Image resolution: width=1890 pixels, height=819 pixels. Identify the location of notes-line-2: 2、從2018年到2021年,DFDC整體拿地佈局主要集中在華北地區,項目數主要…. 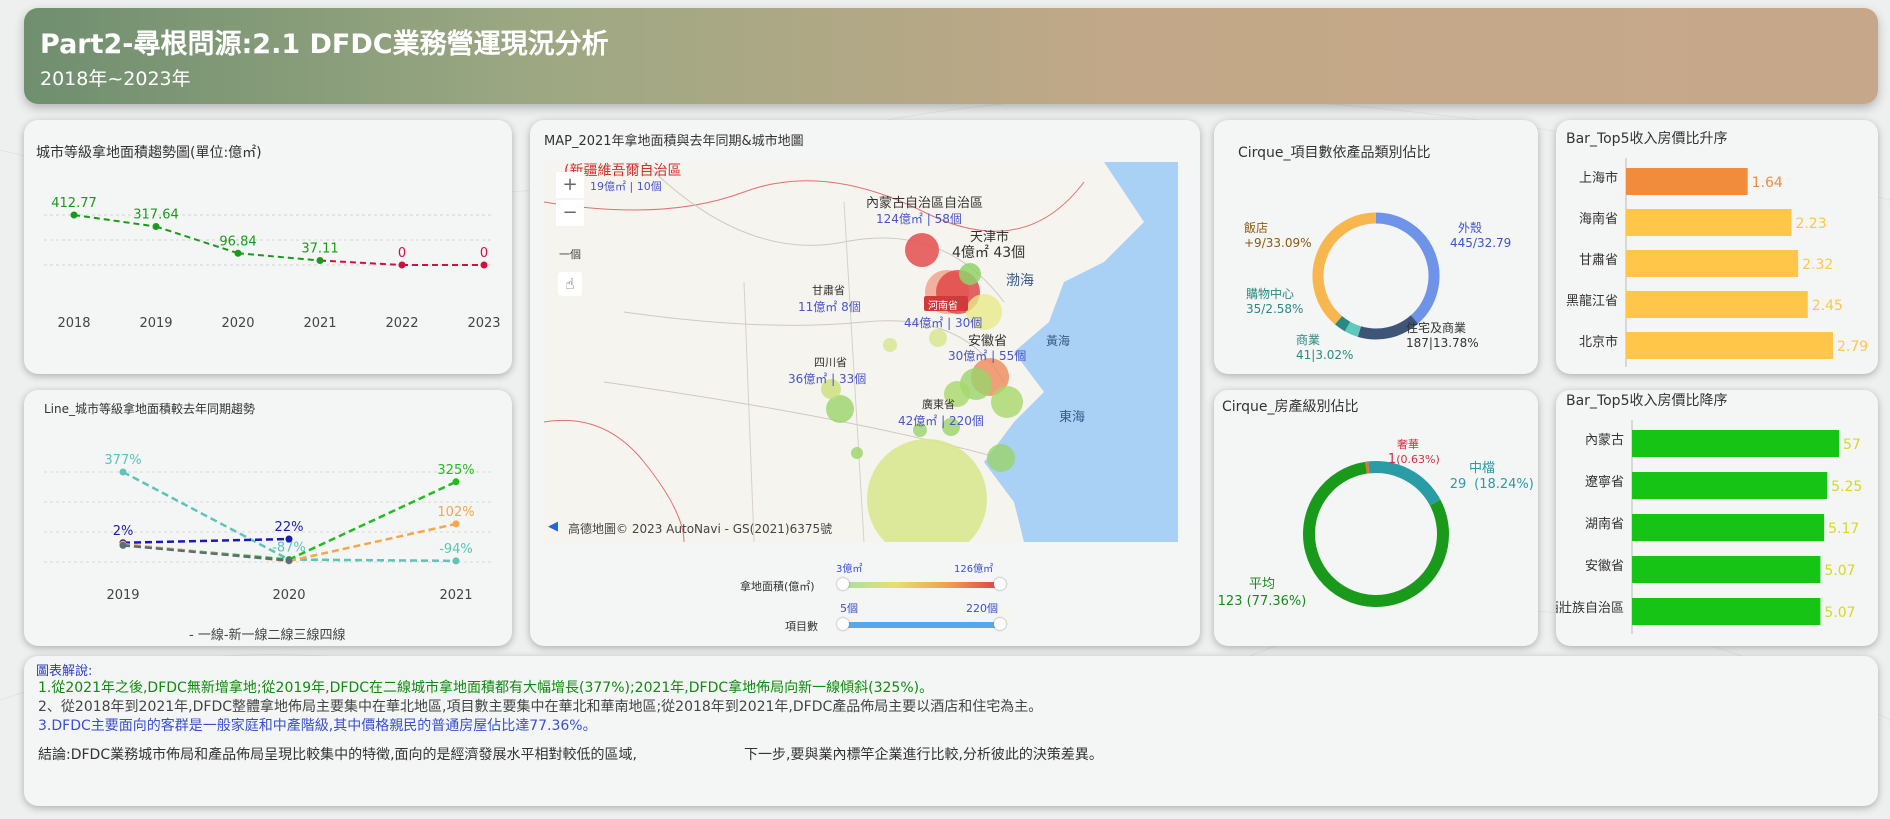
(540, 707).